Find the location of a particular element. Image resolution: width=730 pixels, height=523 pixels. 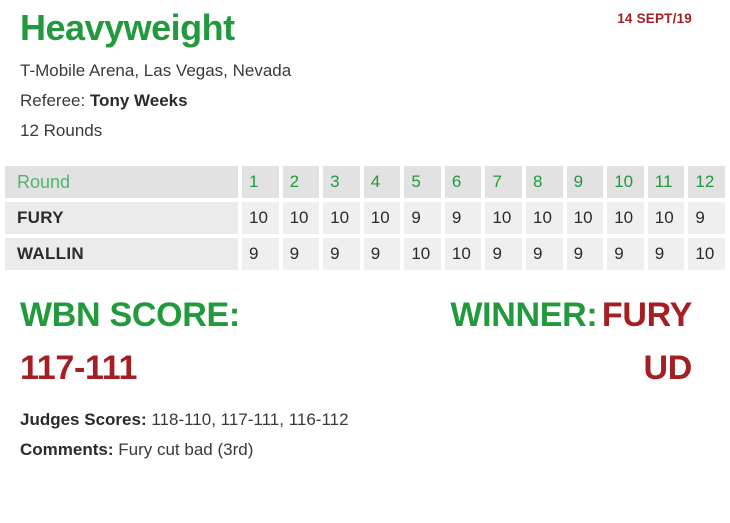

judges-scores-line: Judges Scores: 118-110, 117-111, 116-112 is located at coordinates (365, 420).